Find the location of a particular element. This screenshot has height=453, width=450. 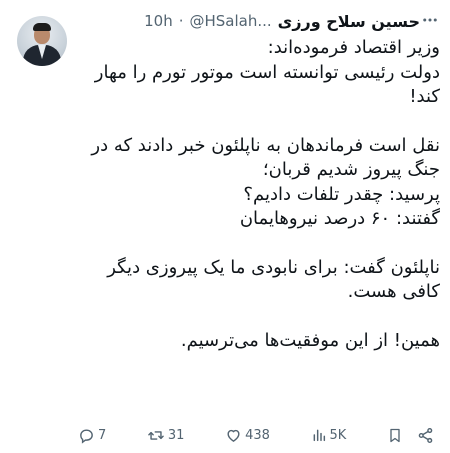

more-dots-icon is located at coordinates (430, 20).